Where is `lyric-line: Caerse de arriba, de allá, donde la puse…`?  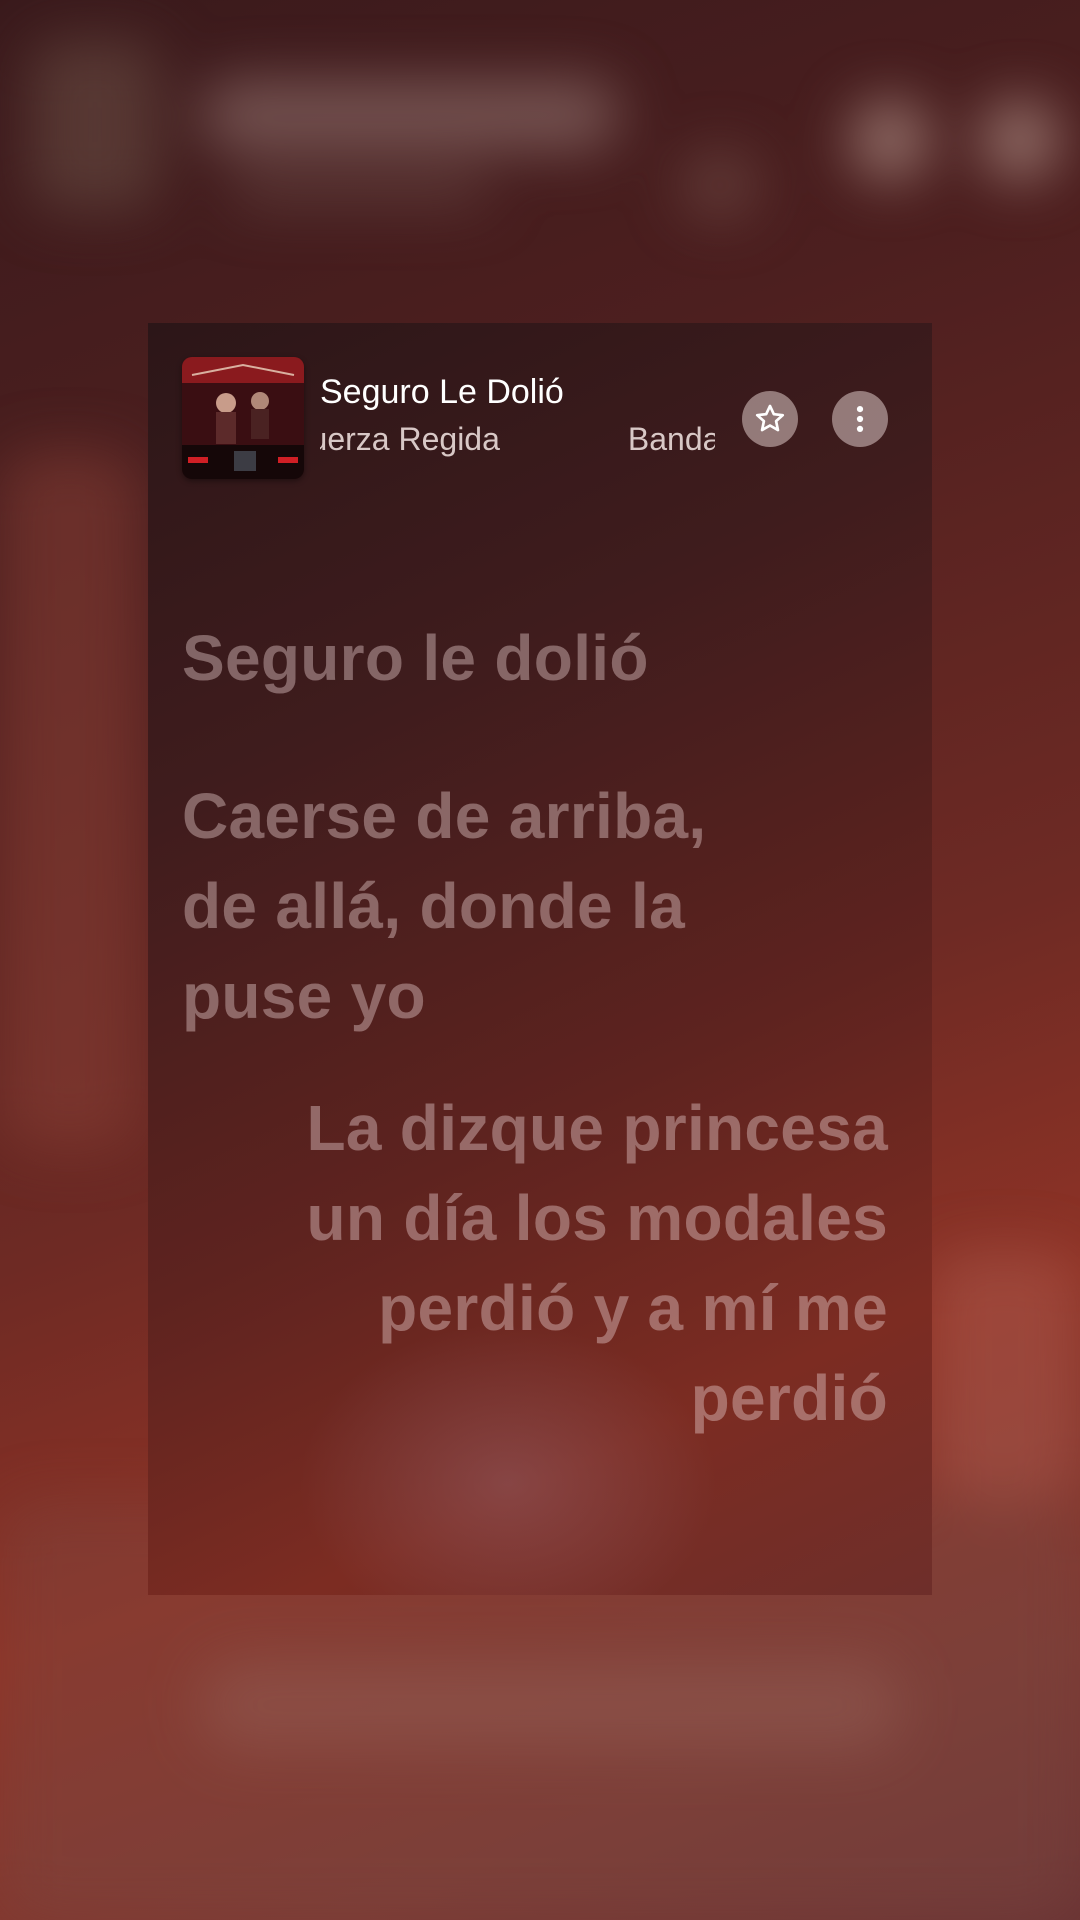
lyric-line: Caerse de arriba, de allá, donde la puse… is located at coordinates (444, 906).